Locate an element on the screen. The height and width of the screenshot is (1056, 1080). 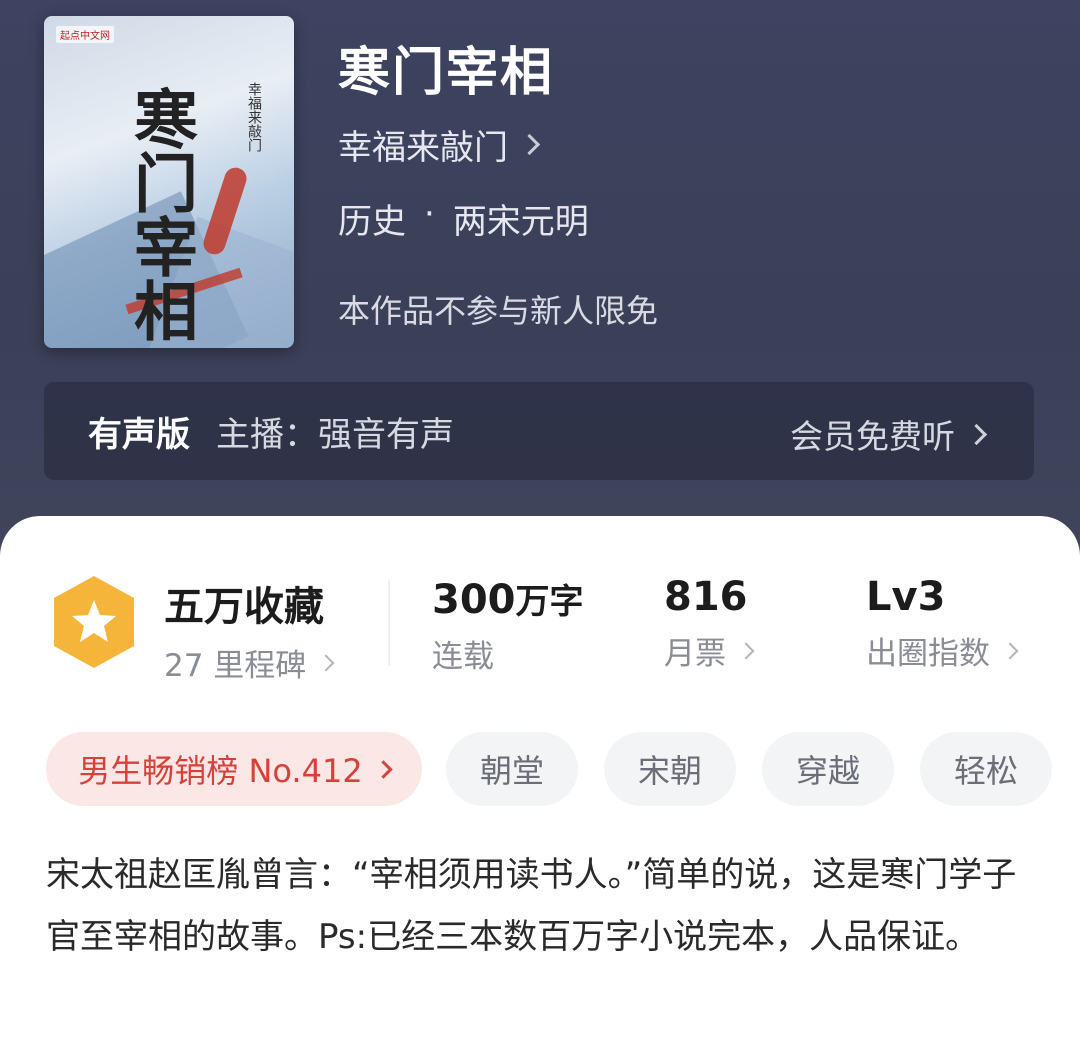
rank-tag: 男生畅销榜 No.412 is located at coordinates (234, 769).